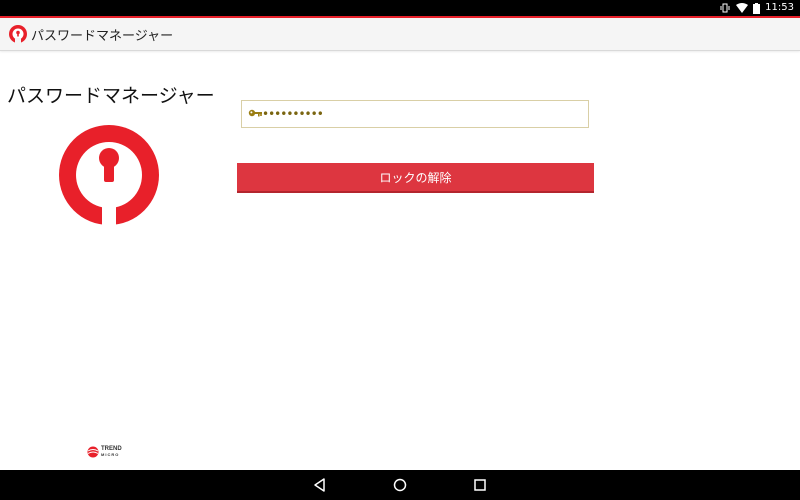 The width and height of the screenshot is (800, 500). Describe the element at coordinates (415, 178) in the screenshot. I see `unlock-button: ロックの解除` at that location.